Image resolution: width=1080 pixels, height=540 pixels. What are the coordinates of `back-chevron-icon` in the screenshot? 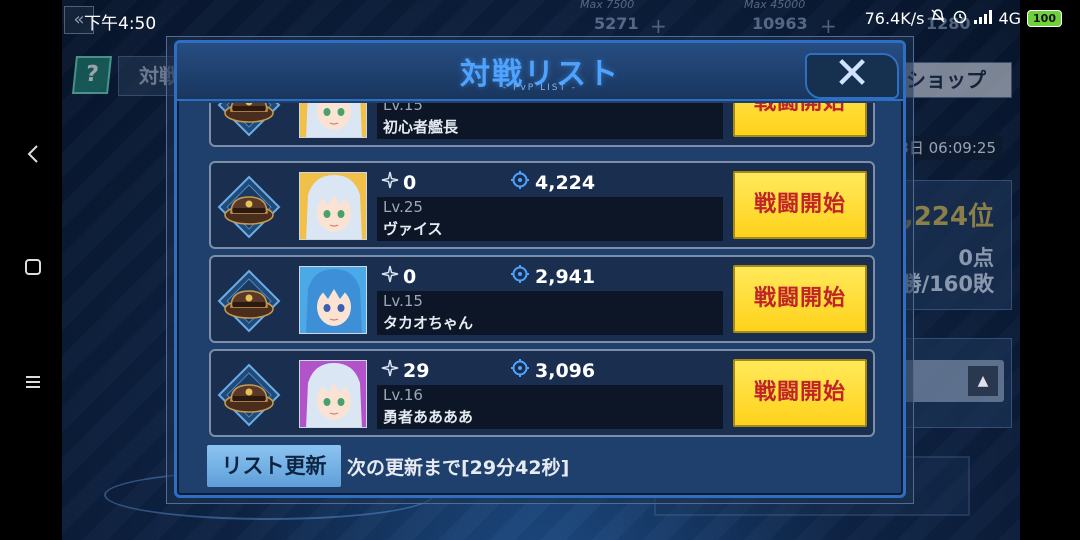 It's located at (33, 157).